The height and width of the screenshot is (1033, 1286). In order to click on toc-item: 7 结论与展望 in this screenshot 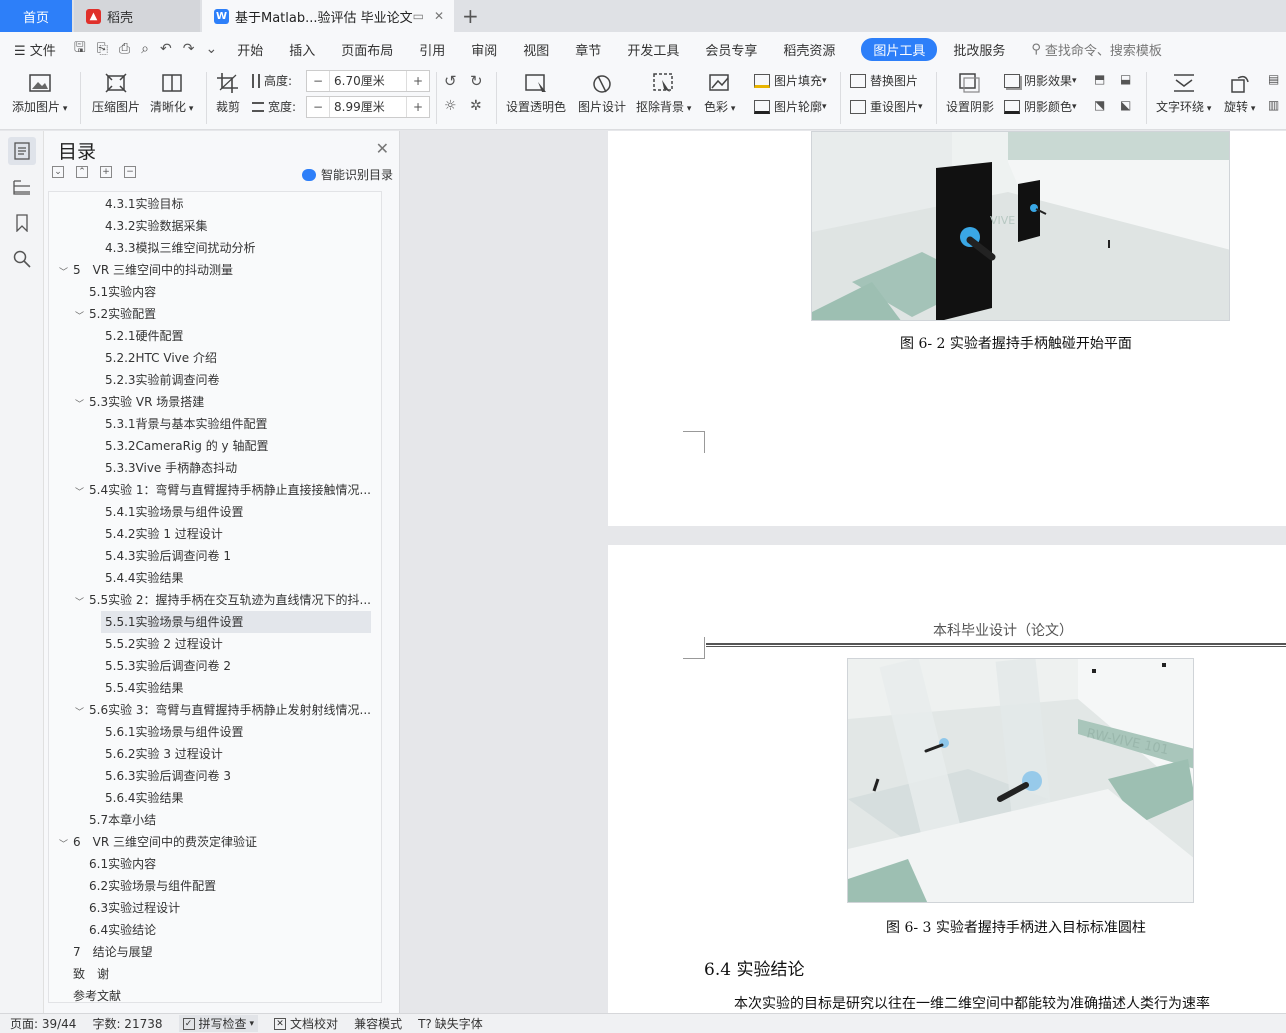, I will do `click(224, 952)`.